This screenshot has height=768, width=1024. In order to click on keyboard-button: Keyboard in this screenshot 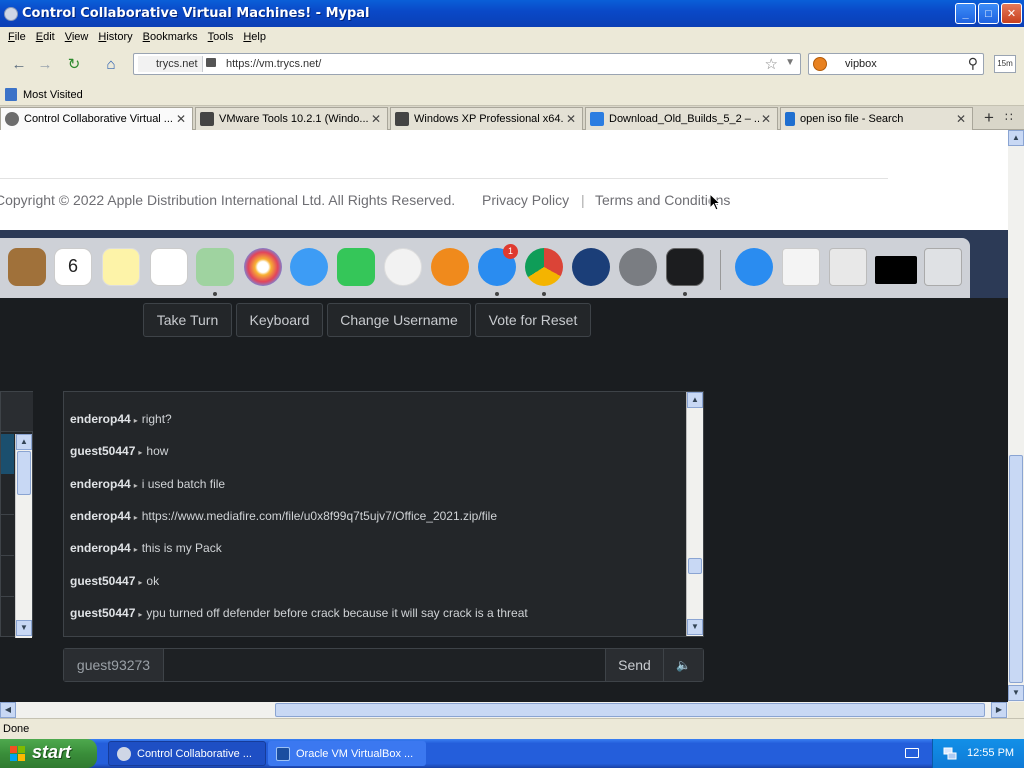, I will do `click(279, 320)`.